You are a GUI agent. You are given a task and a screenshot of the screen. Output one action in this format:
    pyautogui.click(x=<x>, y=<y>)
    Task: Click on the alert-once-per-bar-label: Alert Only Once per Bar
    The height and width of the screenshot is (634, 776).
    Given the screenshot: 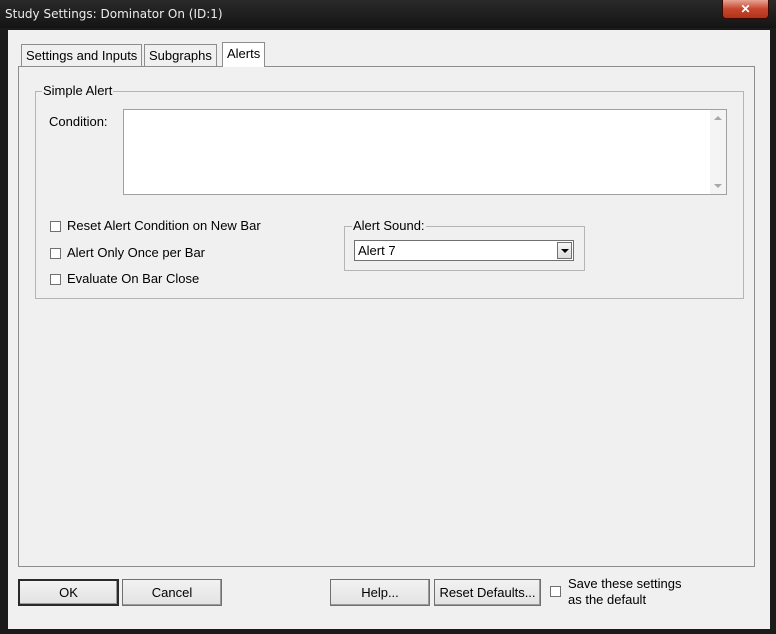 What is the action you would take?
    pyautogui.click(x=136, y=252)
    